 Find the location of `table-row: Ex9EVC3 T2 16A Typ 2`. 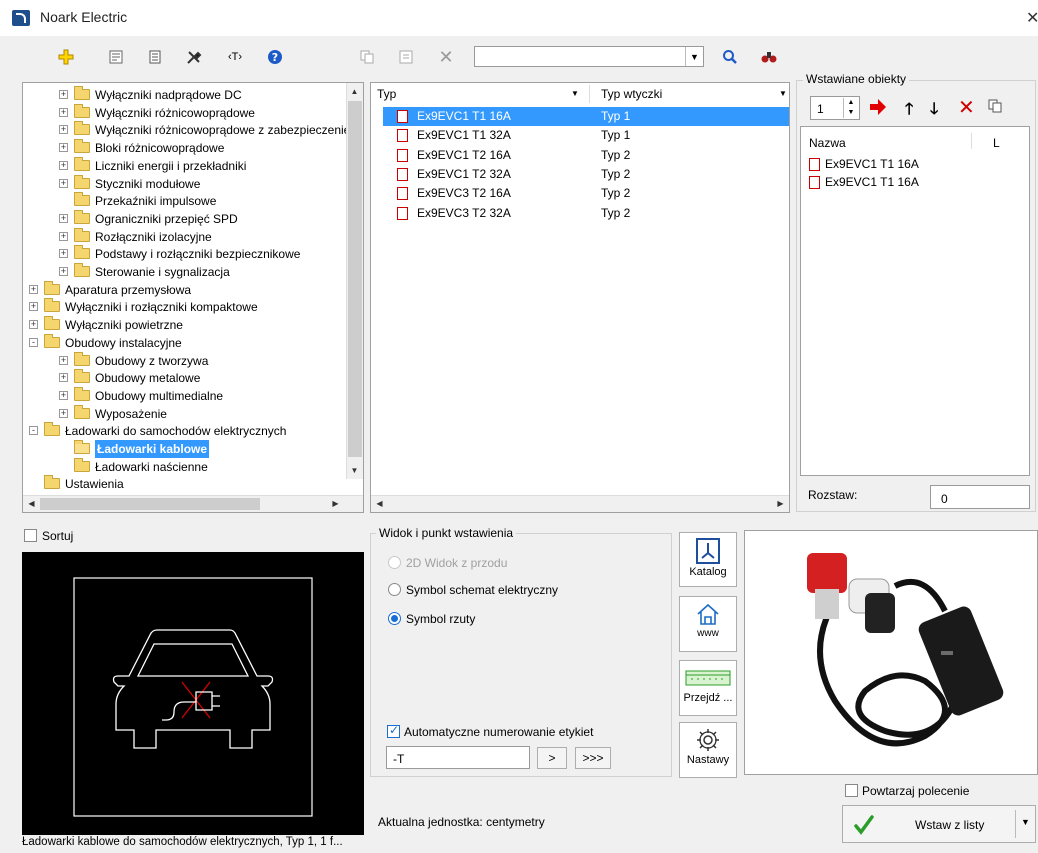

table-row: Ex9EVC3 T2 16A Typ 2 is located at coordinates (586, 193).